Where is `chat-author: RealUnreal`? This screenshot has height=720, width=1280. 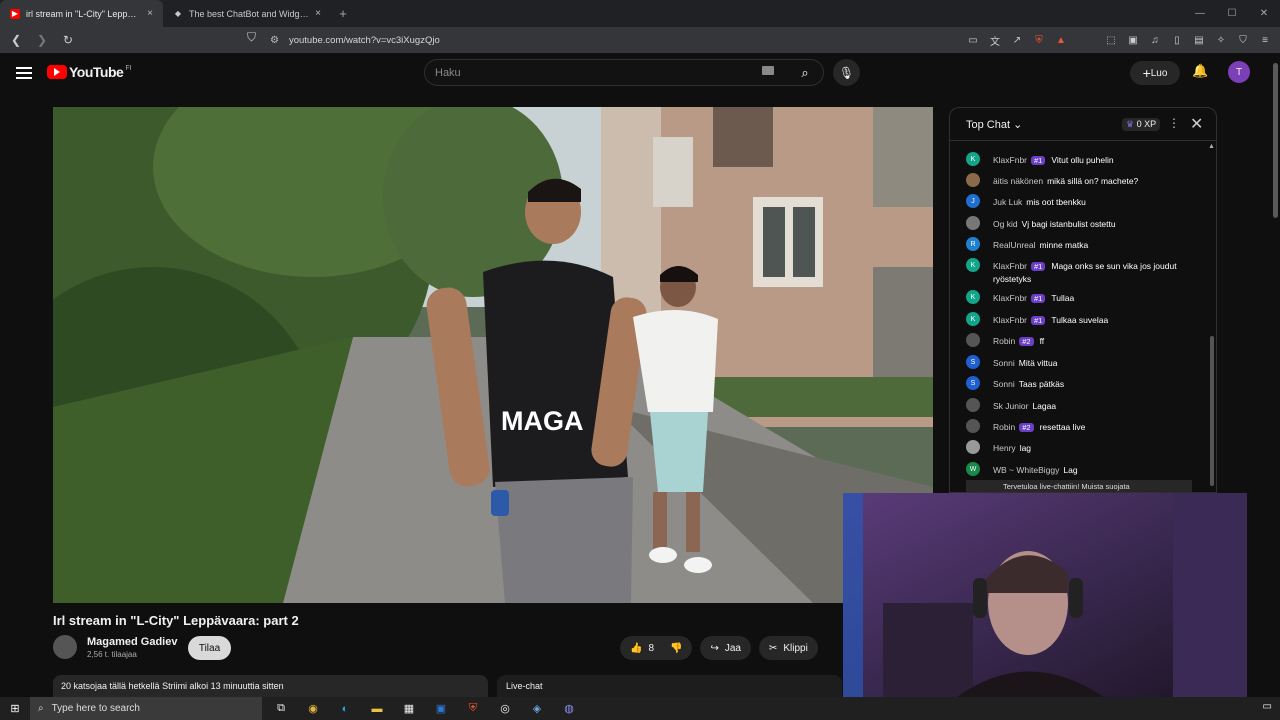 chat-author: RealUnreal is located at coordinates (1014, 245).